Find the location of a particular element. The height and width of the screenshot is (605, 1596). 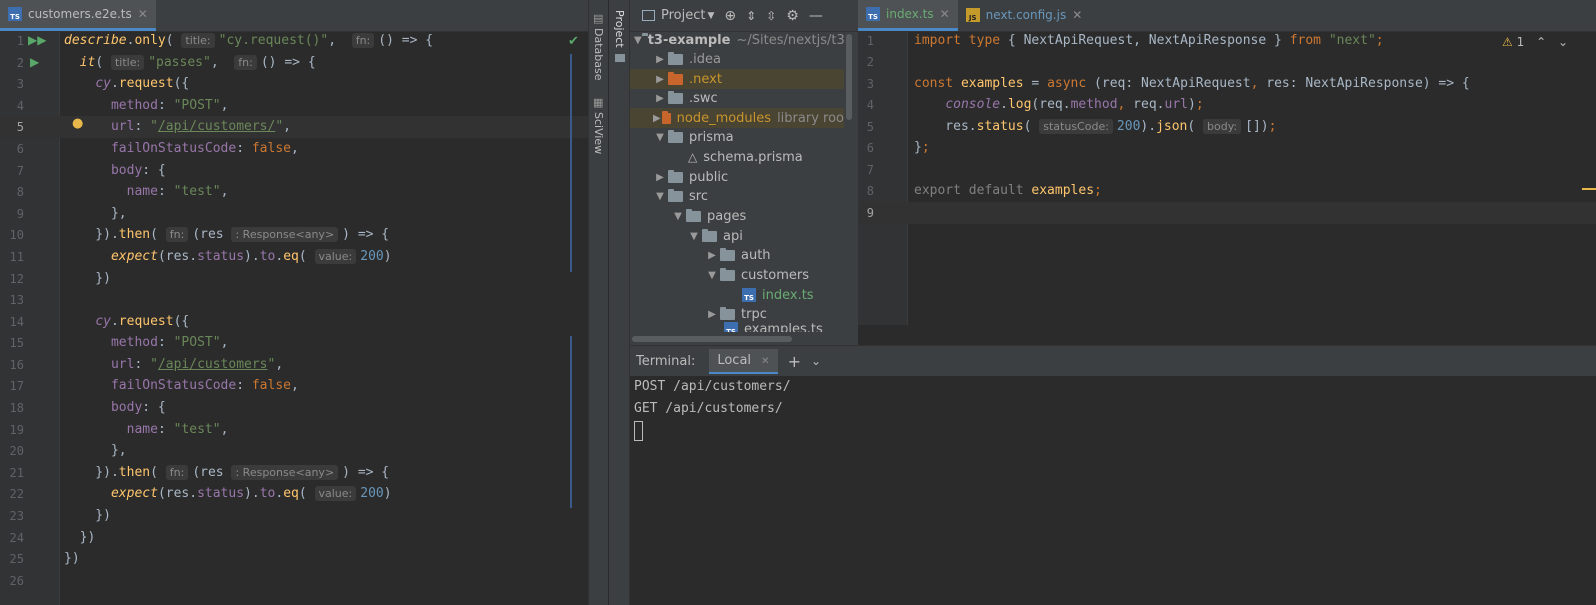

chevron-down-icon: ⌄ is located at coordinates (816, 361).